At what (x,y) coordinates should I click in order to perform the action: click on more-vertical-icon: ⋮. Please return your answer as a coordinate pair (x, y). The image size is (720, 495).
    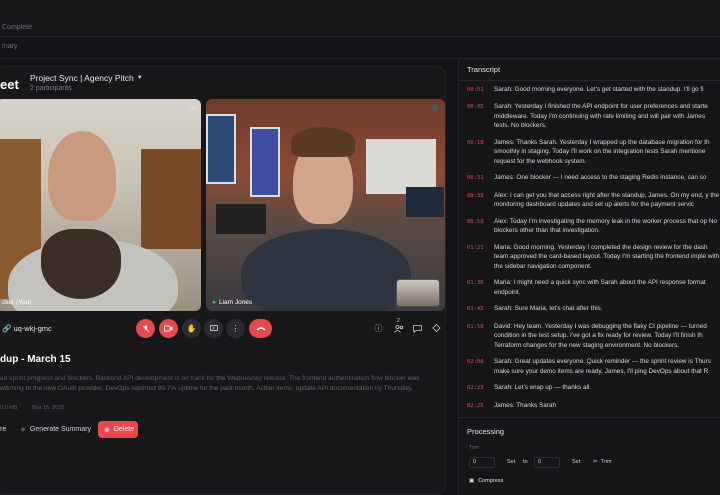
    Looking at the image, I should click on (235, 328).